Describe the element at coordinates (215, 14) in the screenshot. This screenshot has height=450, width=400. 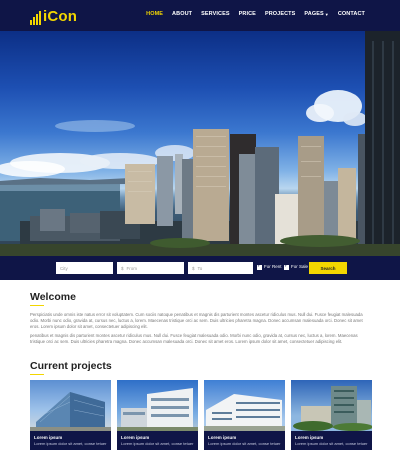
I see `nav-services: SERVICES` at that location.